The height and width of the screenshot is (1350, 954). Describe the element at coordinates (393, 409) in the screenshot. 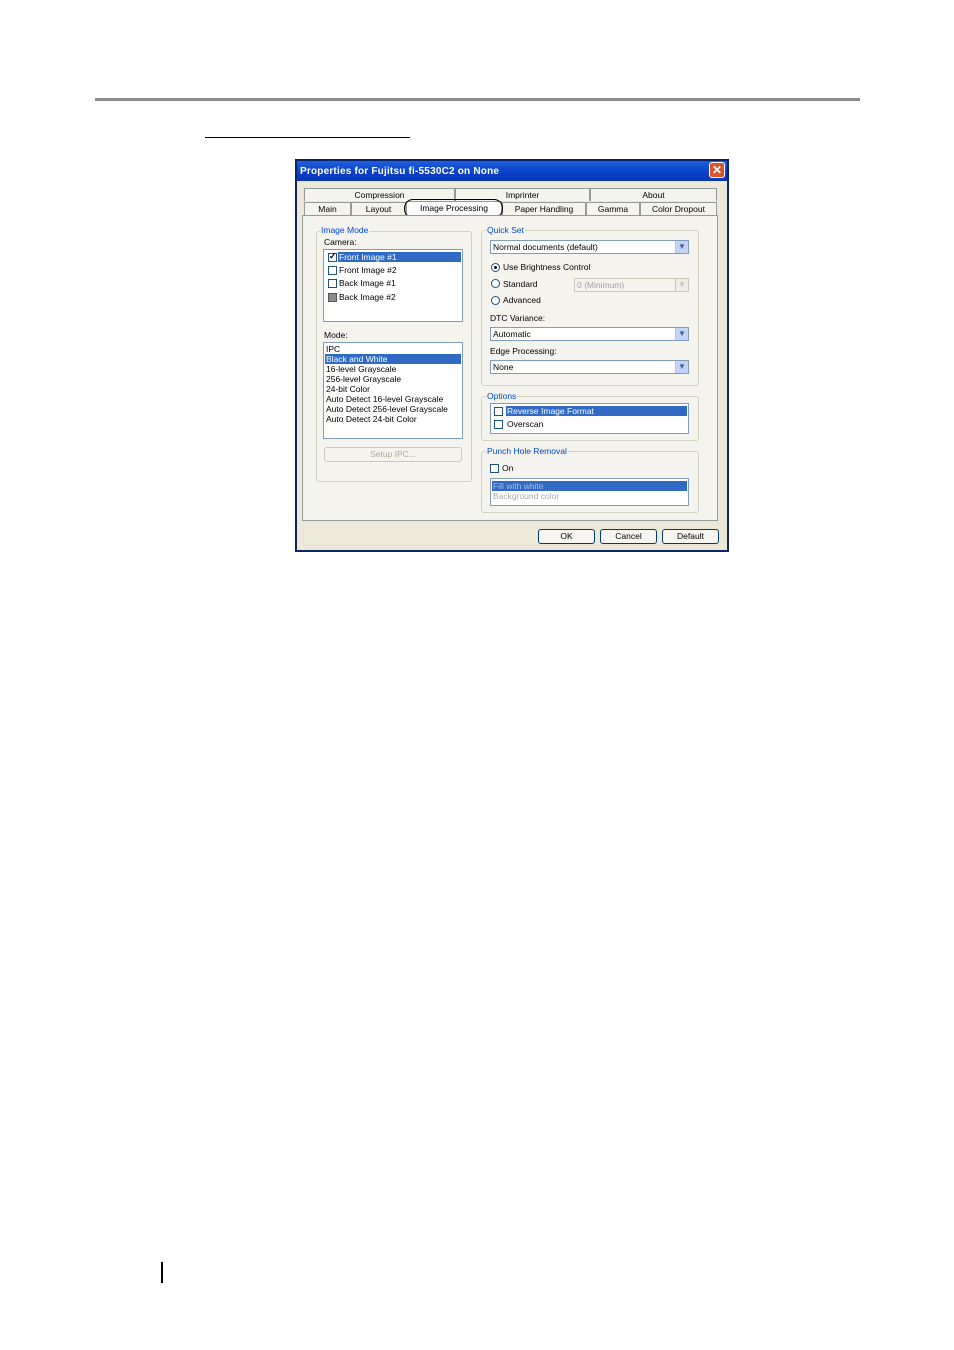

I see `mode-item-auto-256-gray: Auto Detect 256-level Grayscale` at that location.